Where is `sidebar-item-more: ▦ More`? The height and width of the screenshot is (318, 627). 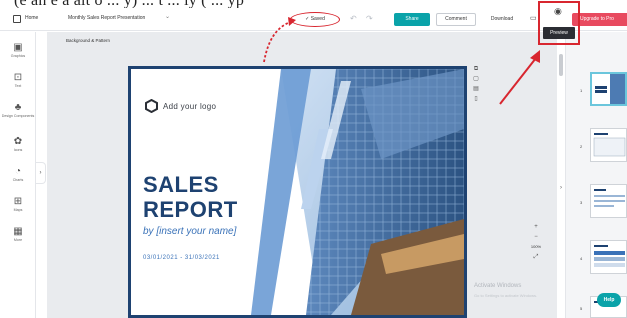 sidebar-item-more: ▦ More is located at coordinates (18, 239).